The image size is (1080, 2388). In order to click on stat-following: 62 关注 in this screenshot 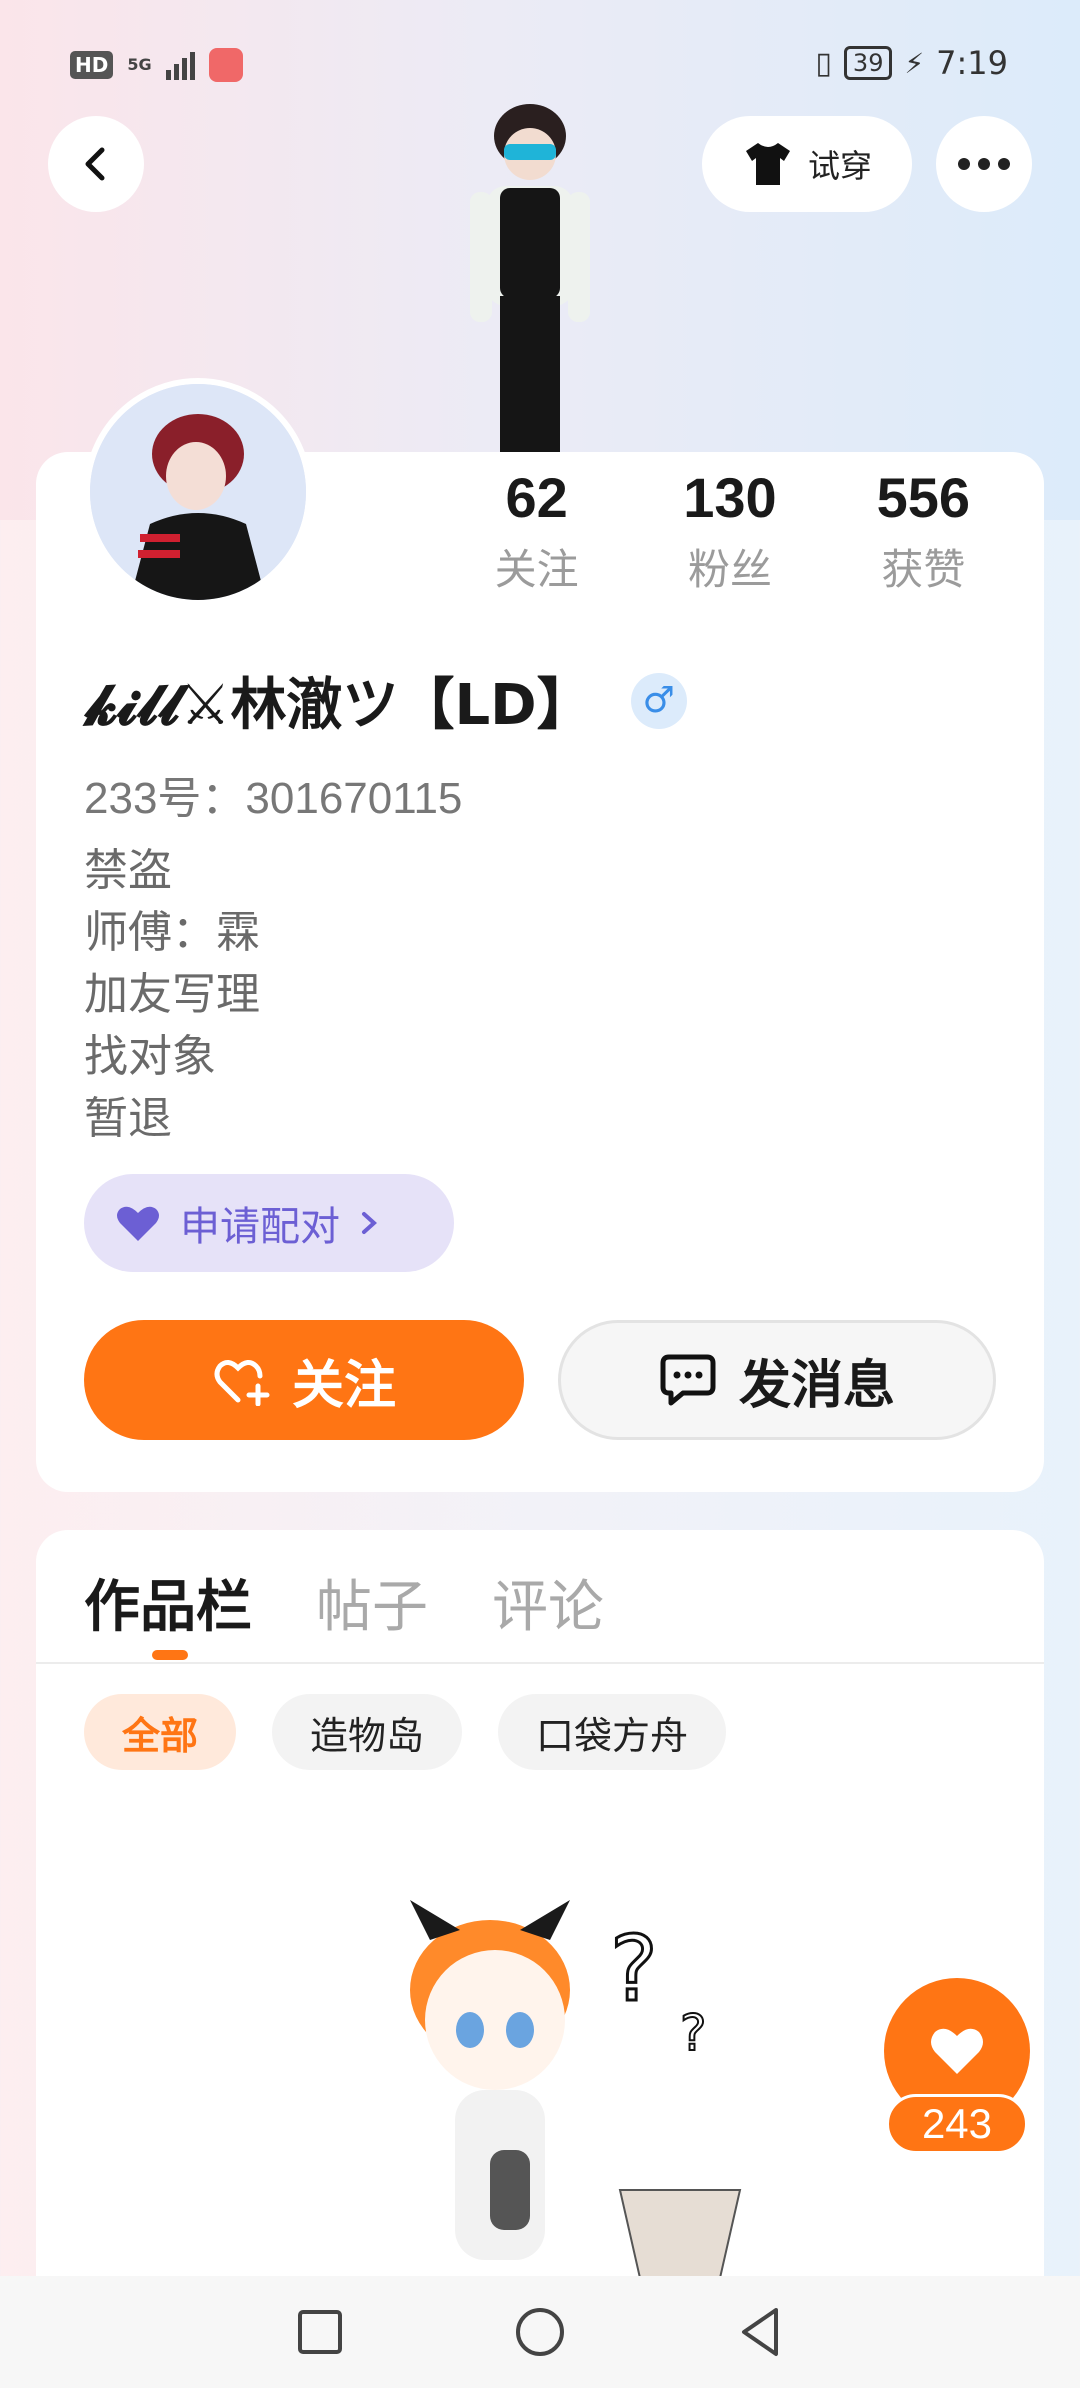, I will do `click(536, 531)`.